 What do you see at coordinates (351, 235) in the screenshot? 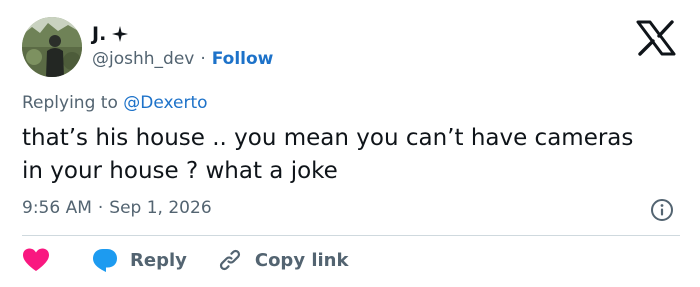
I see `divider` at bounding box center [351, 235].